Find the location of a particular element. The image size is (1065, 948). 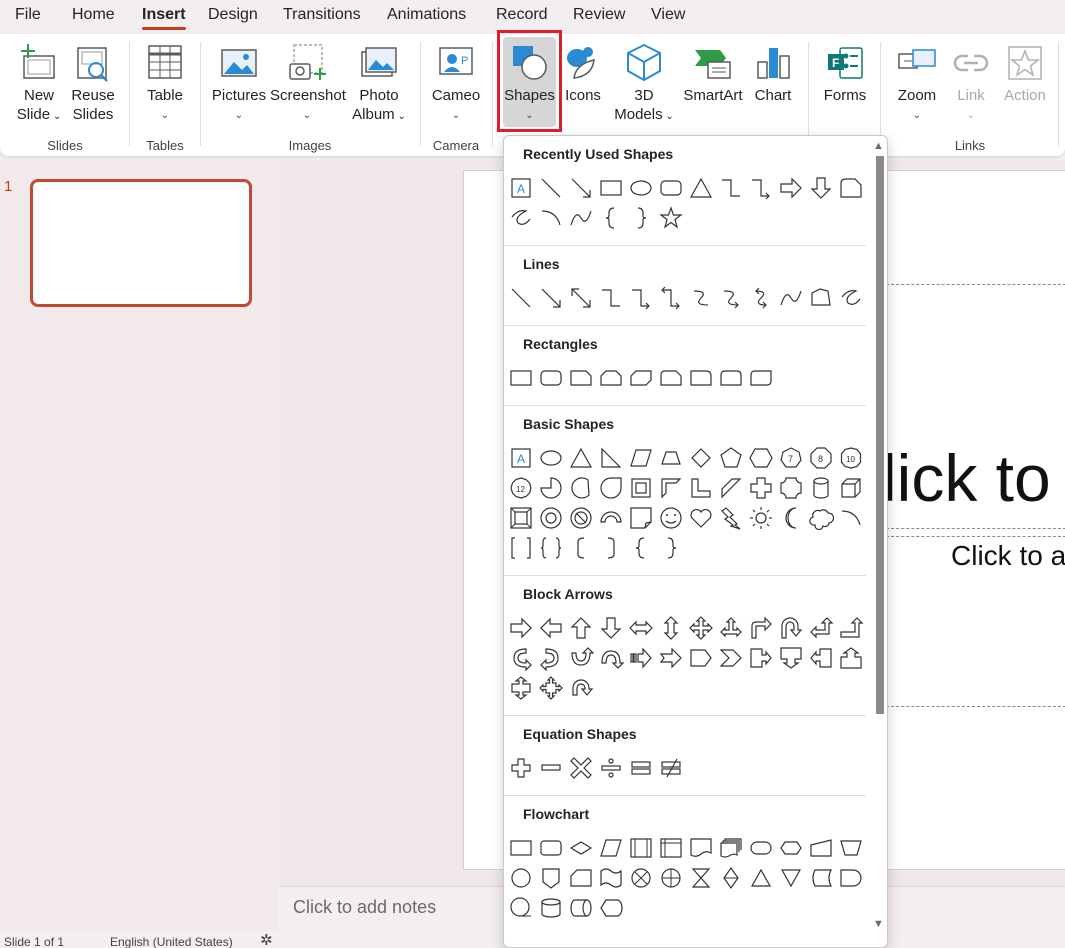

up-arrow-callout-shape-icon is located at coordinates (851, 658).